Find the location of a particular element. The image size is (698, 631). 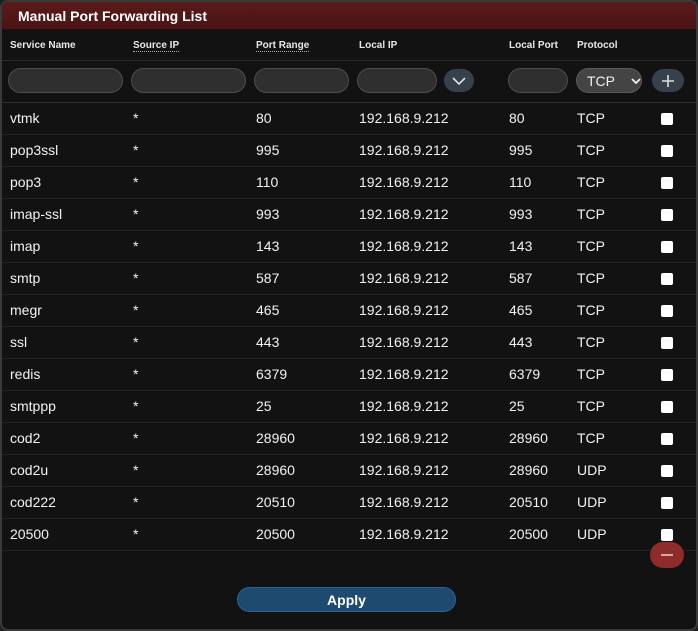

local-port-cell: 443 is located at coordinates (521, 342).